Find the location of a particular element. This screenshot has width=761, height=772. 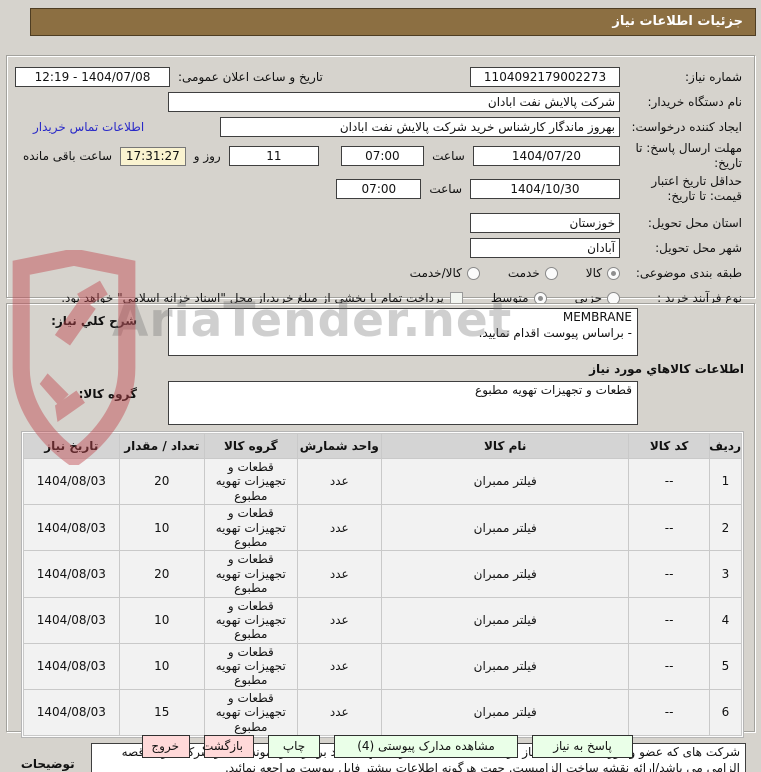

radio-goods-service: کالا/خدمت is located at coordinates (445, 273).